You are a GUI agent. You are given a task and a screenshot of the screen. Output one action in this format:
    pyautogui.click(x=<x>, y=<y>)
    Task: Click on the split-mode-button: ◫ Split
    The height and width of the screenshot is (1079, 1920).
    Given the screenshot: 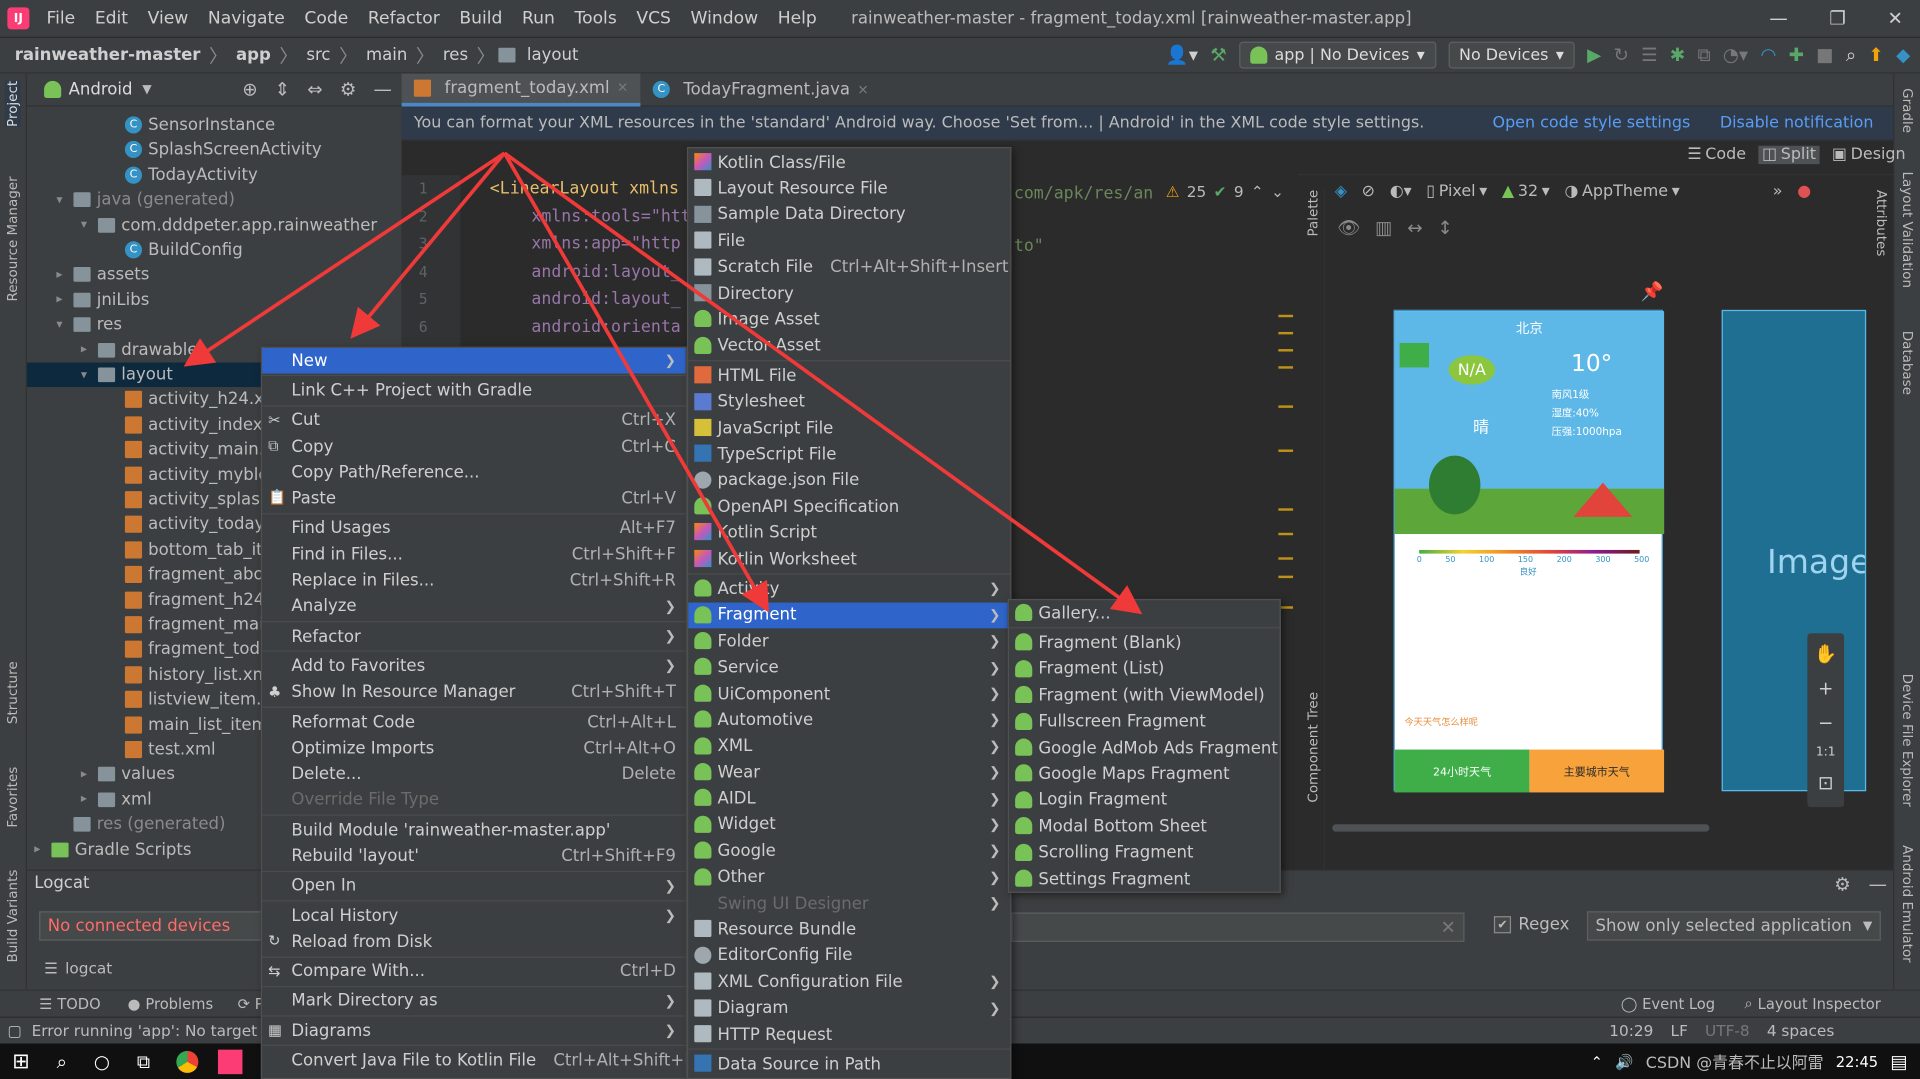 What is the action you would take?
    pyautogui.click(x=1789, y=155)
    